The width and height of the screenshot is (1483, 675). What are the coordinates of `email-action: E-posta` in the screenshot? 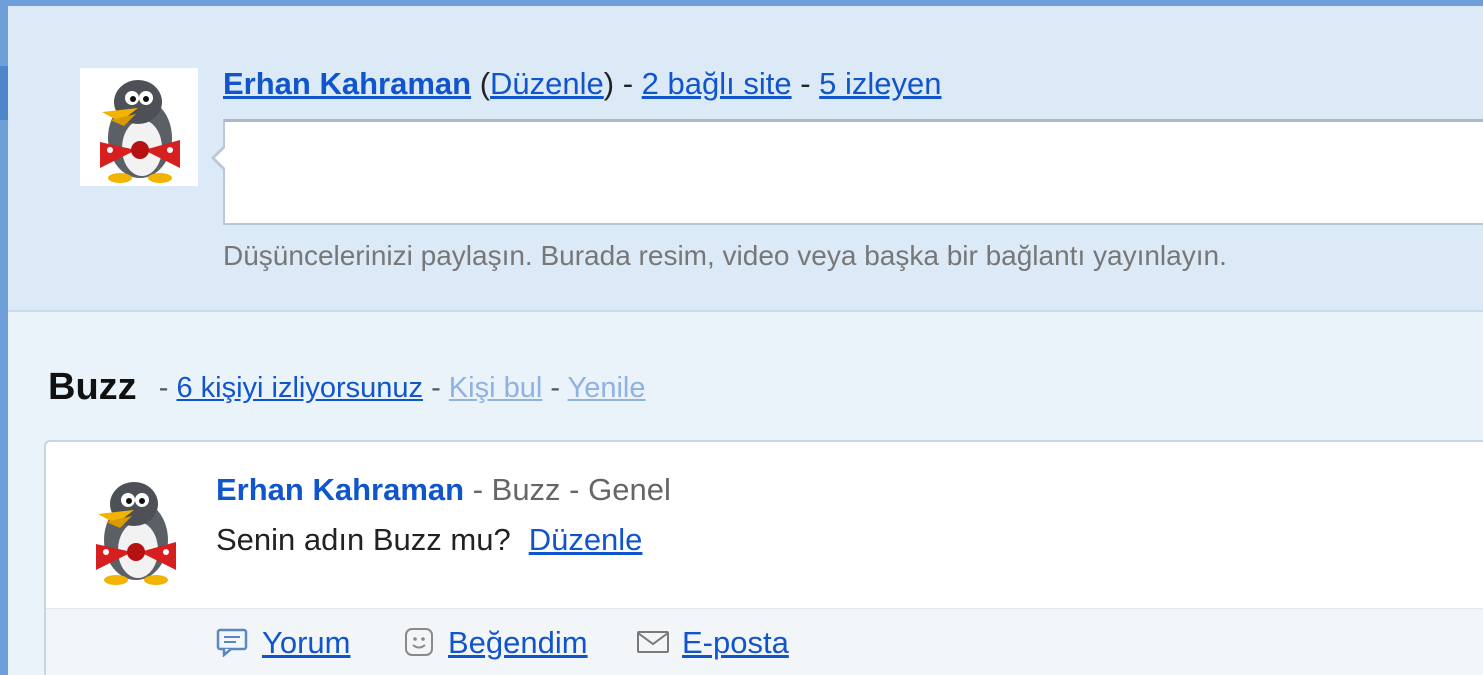 It's located at (712, 643).